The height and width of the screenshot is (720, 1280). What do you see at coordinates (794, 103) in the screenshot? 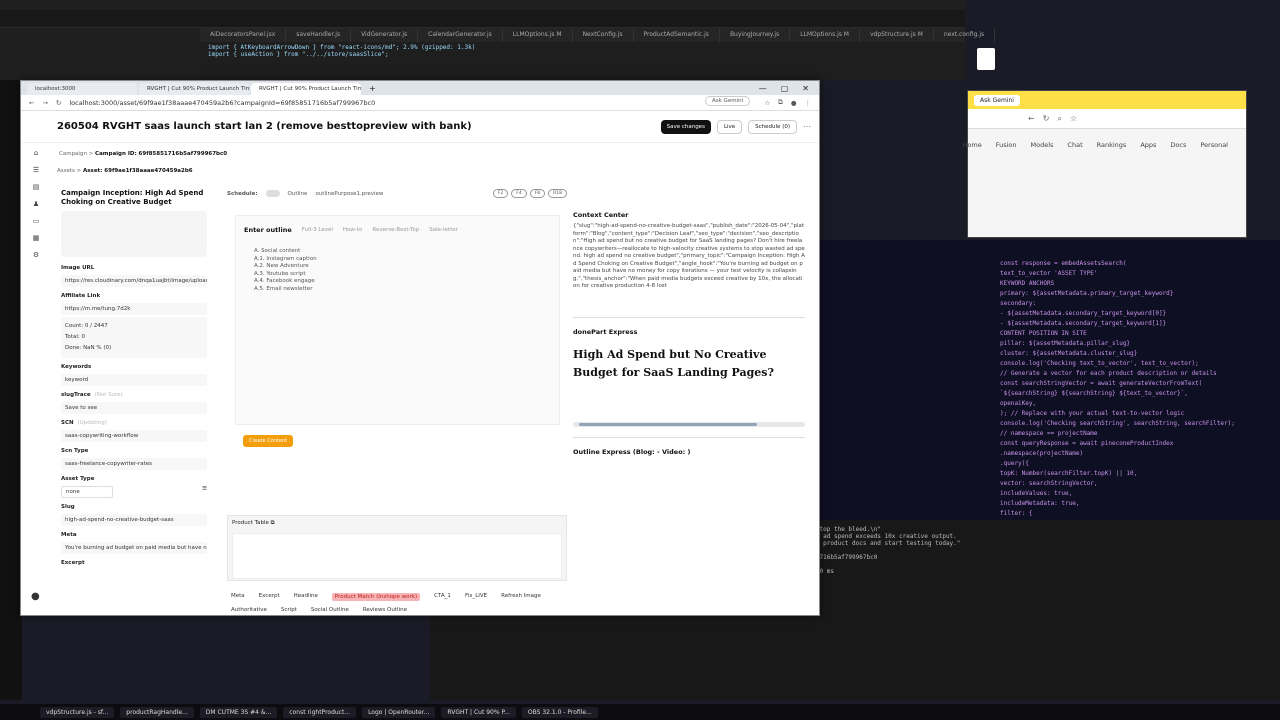
I see `profile-icon: ●` at bounding box center [794, 103].